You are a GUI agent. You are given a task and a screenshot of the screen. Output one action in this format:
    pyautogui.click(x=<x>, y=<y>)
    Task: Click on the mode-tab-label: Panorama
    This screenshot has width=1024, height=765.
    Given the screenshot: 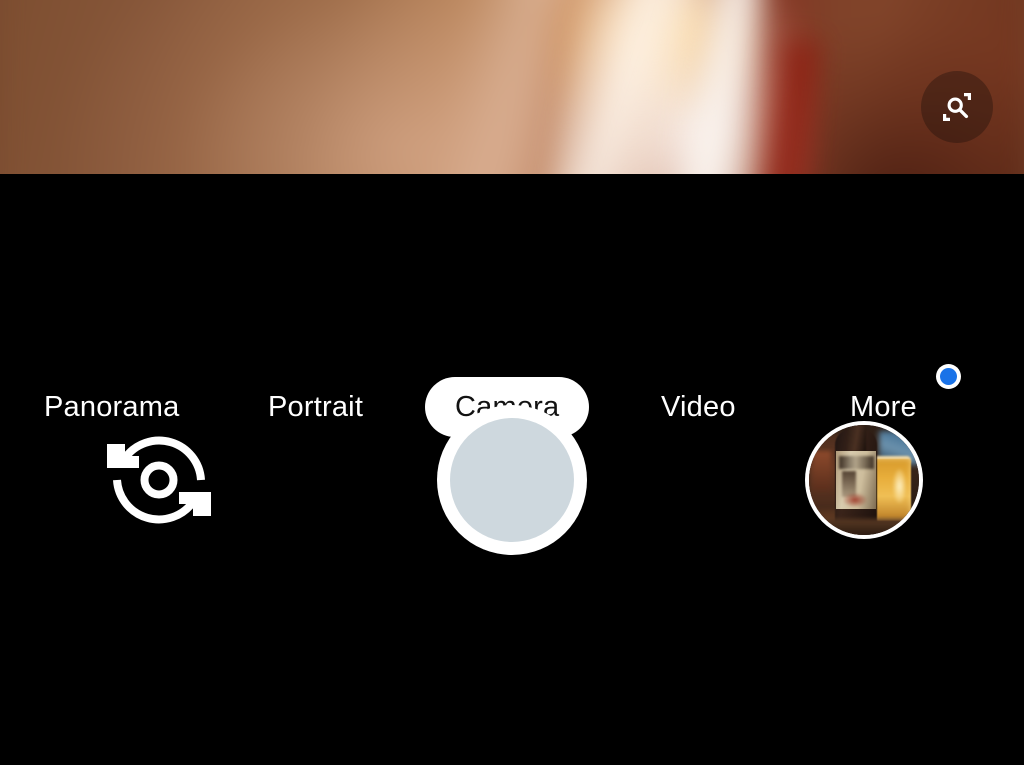 What is the action you would take?
    pyautogui.click(x=112, y=406)
    